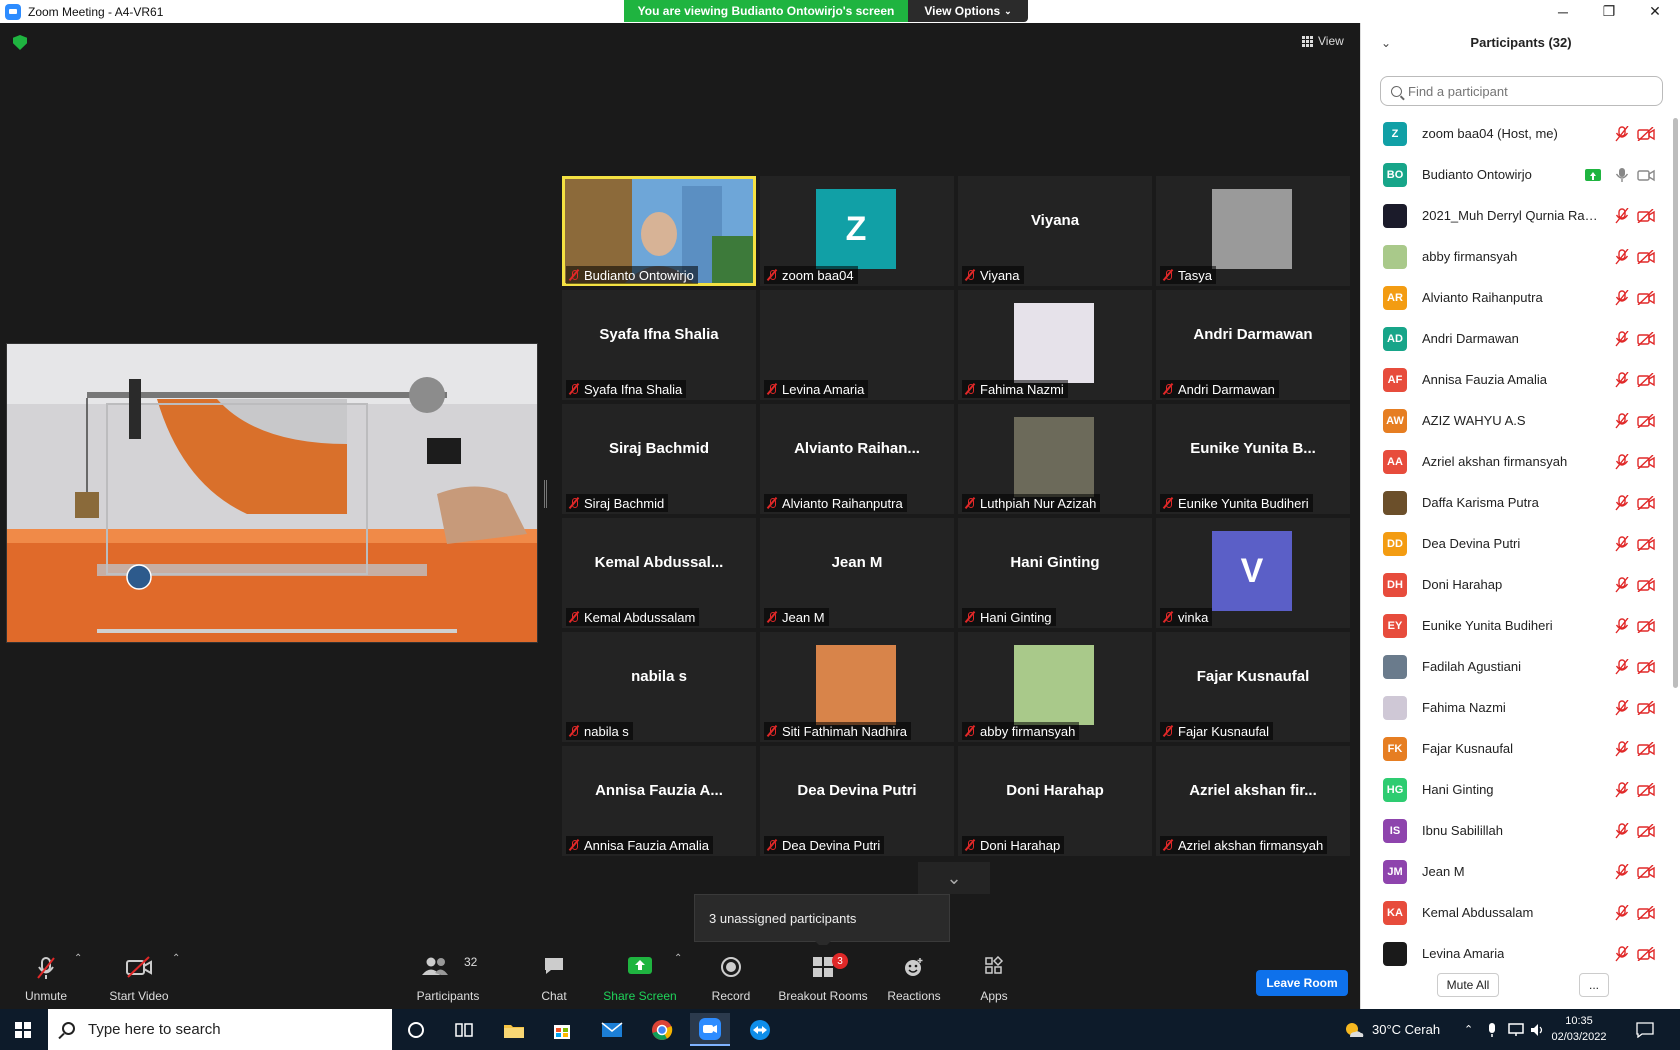  What do you see at coordinates (1516, 666) in the screenshot?
I see `participant-row: Fadilah Agustiani` at bounding box center [1516, 666].